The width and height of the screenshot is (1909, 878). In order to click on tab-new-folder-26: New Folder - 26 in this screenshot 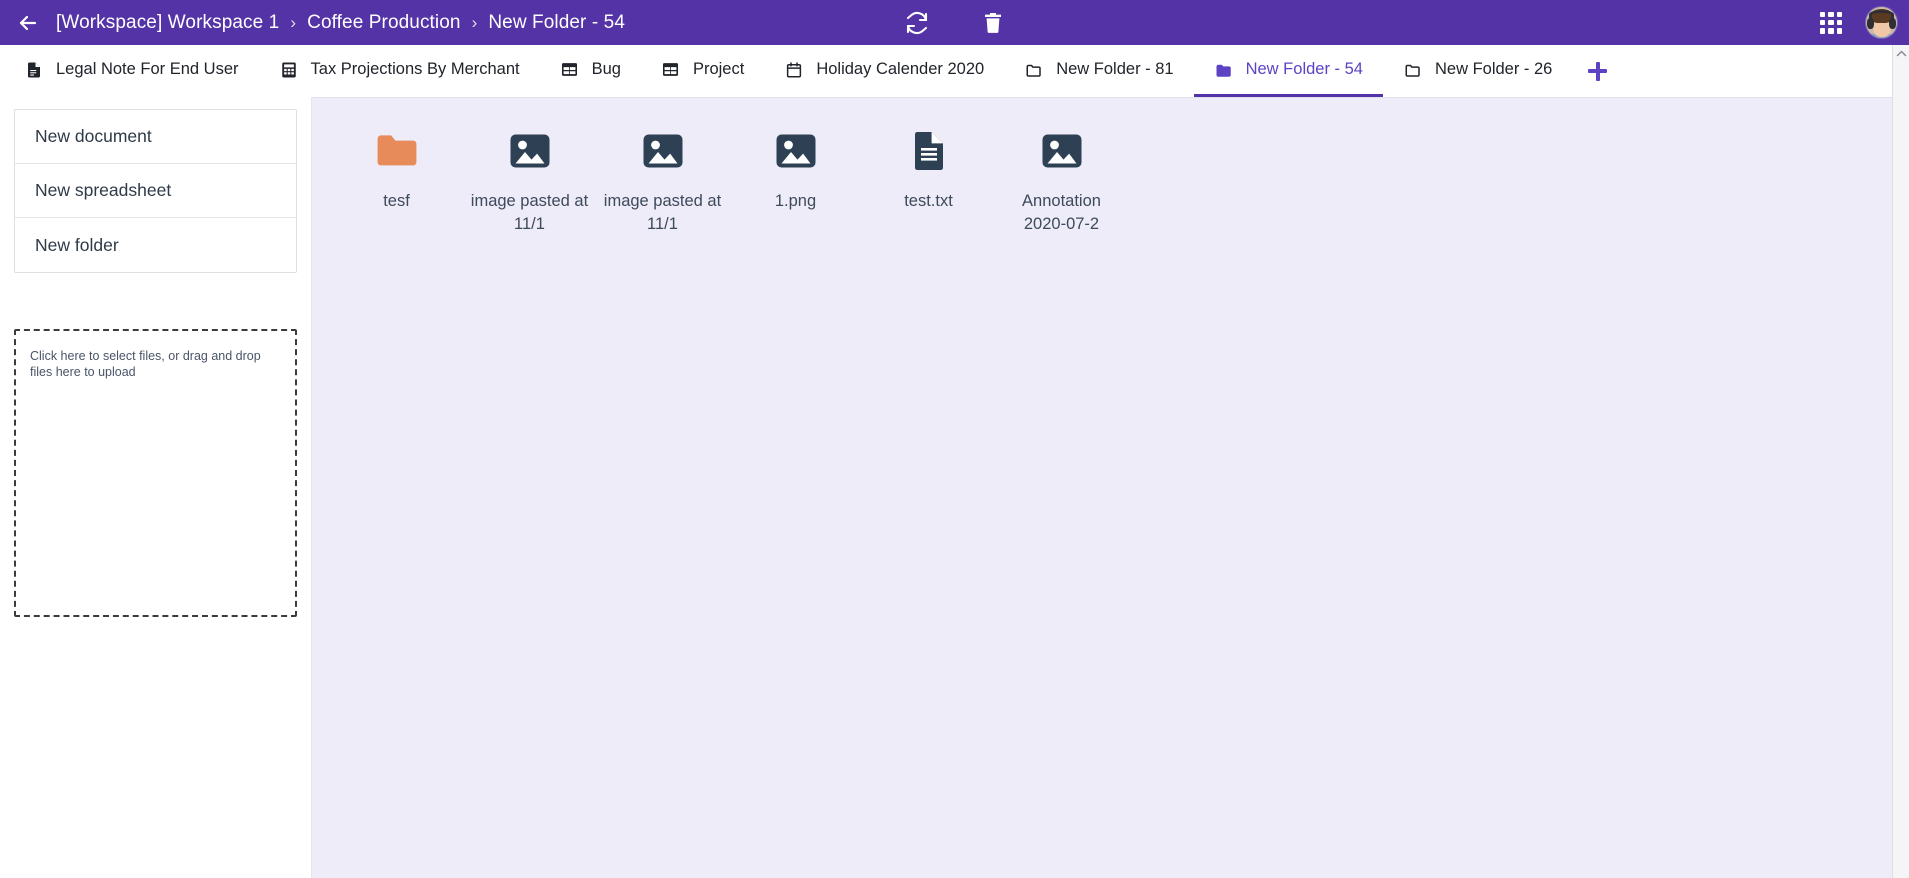, I will do `click(1477, 71)`.